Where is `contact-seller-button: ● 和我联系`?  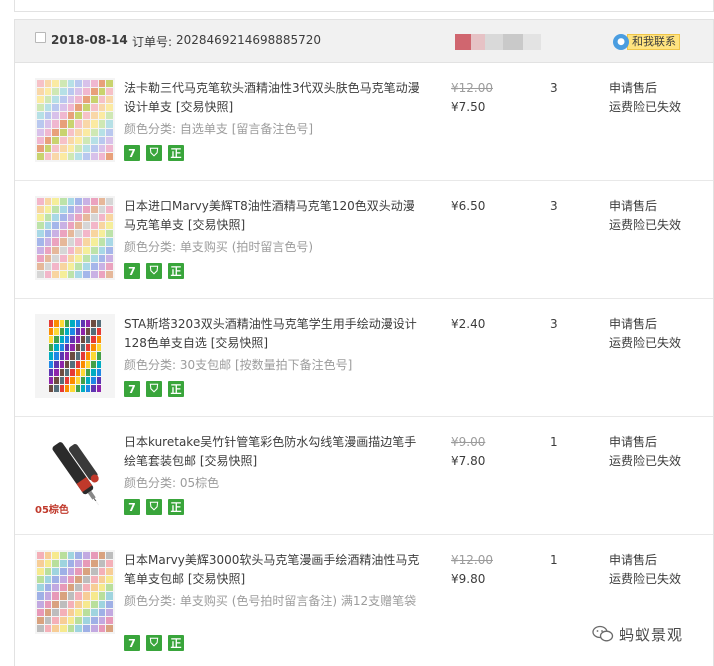
contact-seller-button: ● 和我联系 is located at coordinates (646, 42).